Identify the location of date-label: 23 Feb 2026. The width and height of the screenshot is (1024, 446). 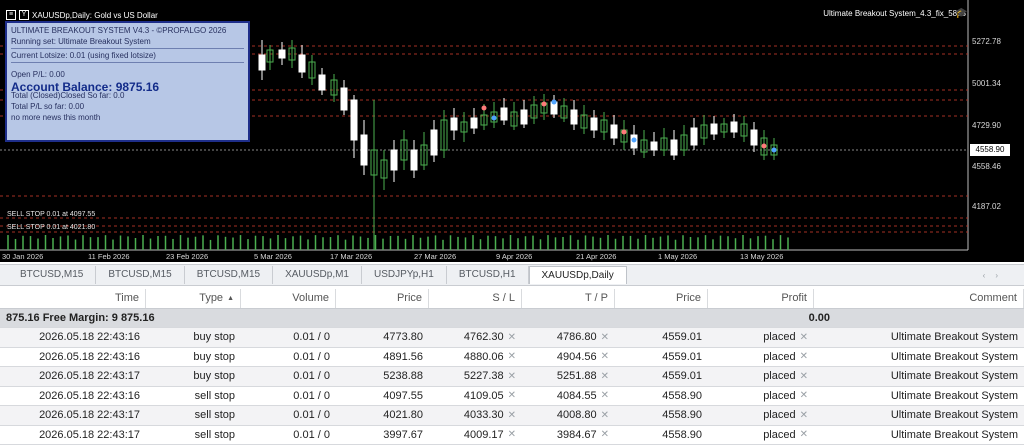
(187, 256).